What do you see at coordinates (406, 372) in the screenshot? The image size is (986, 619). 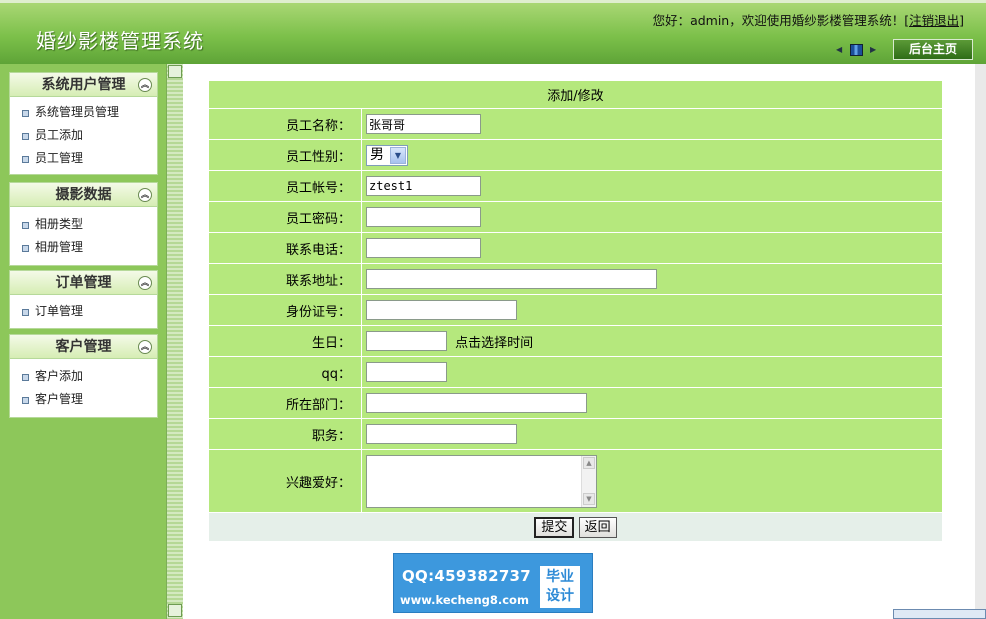 I see `qq-input` at bounding box center [406, 372].